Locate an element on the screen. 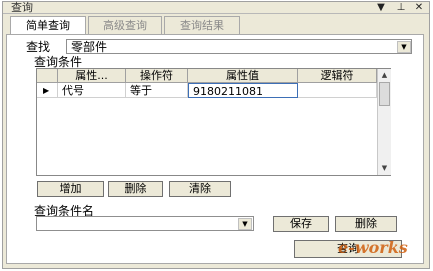 This screenshot has width=433, height=271. add-condition-button: 增加 is located at coordinates (70, 189).